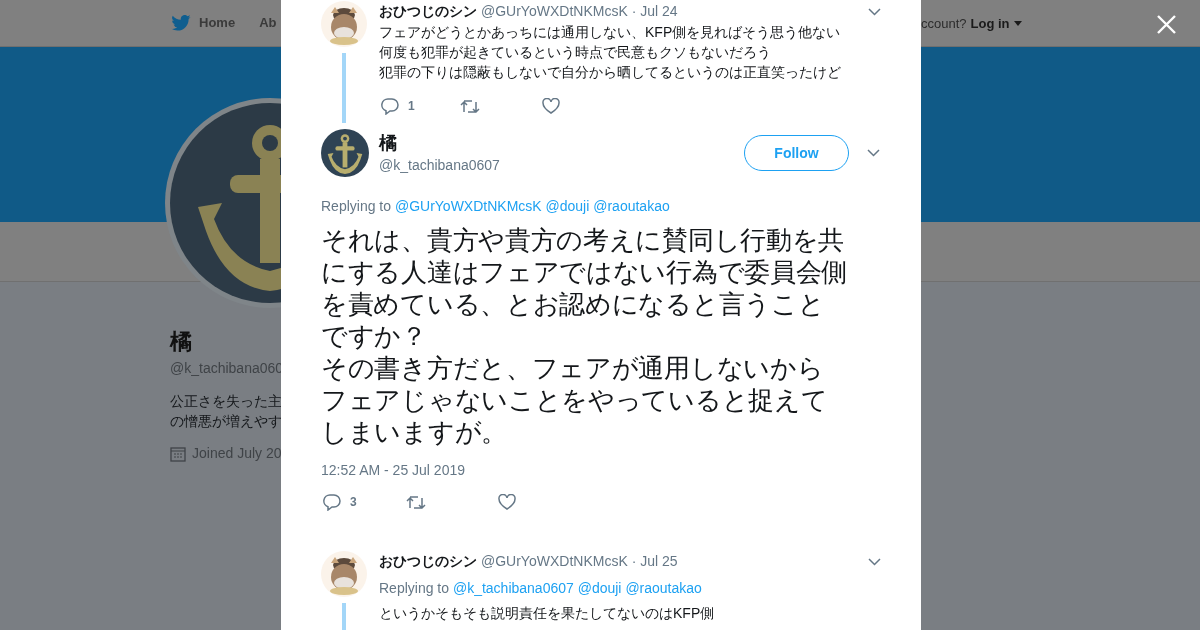 This screenshot has width=1200, height=630. Describe the element at coordinates (654, 561) in the screenshot. I see `tweet-date: · Jul 25` at that location.